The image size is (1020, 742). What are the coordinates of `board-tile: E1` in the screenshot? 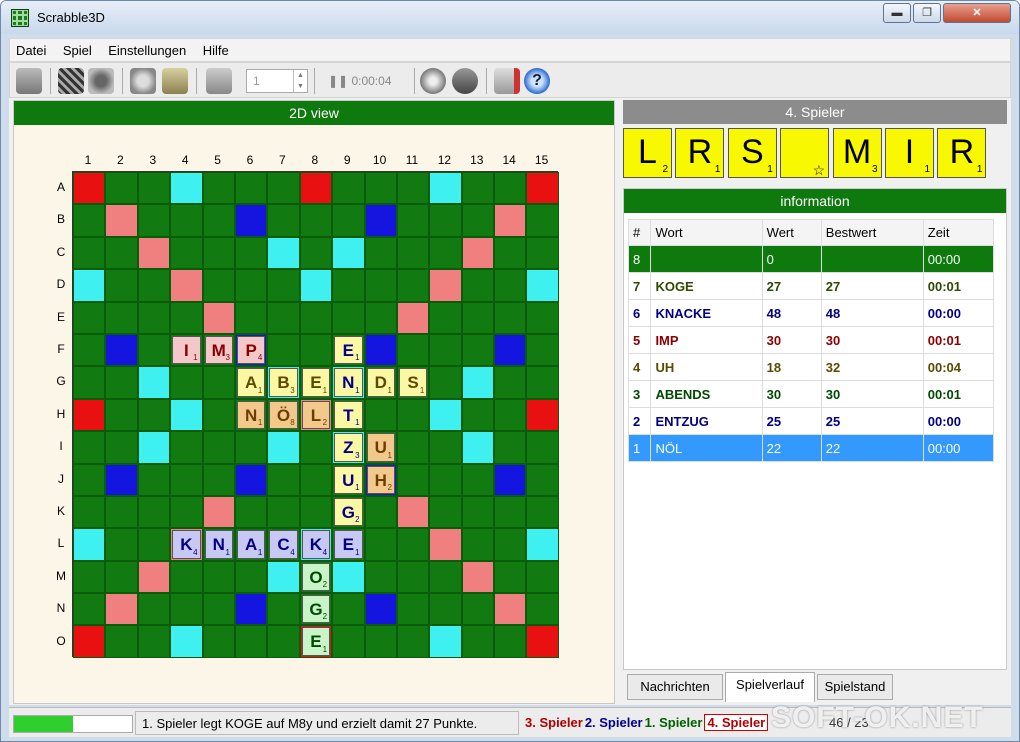 It's located at (348, 350).